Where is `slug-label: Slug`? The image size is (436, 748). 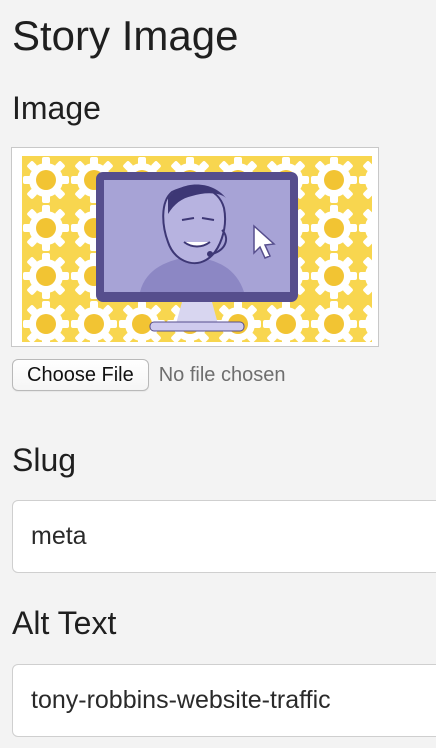 slug-label: Slug is located at coordinates (44, 460).